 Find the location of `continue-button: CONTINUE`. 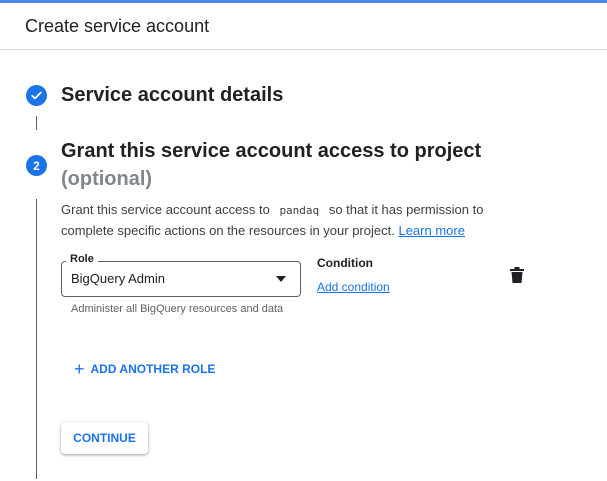

continue-button: CONTINUE is located at coordinates (104, 438).